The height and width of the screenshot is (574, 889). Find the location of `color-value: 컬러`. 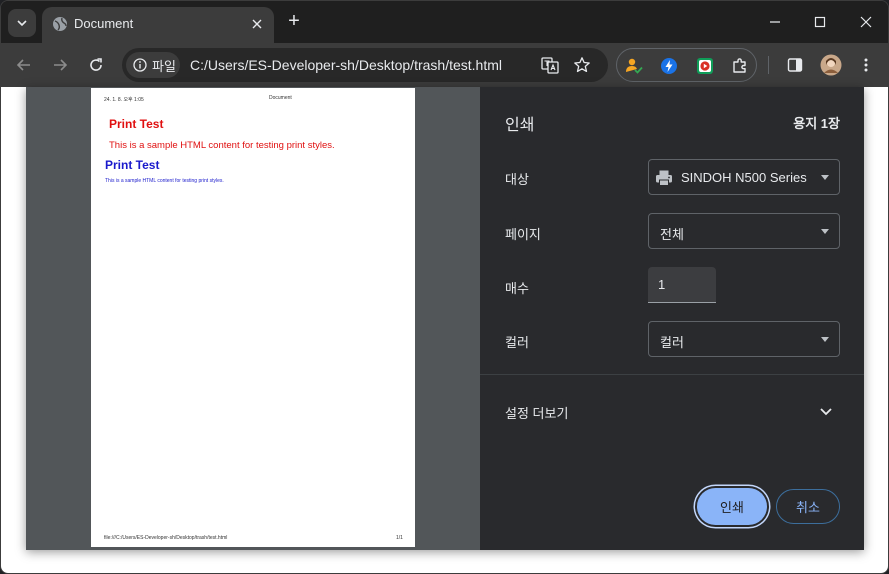

color-value: 컬러 is located at coordinates (672, 342).